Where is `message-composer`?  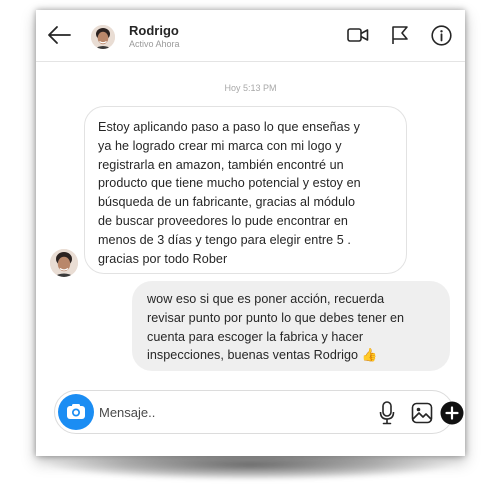 message-composer is located at coordinates (259, 412).